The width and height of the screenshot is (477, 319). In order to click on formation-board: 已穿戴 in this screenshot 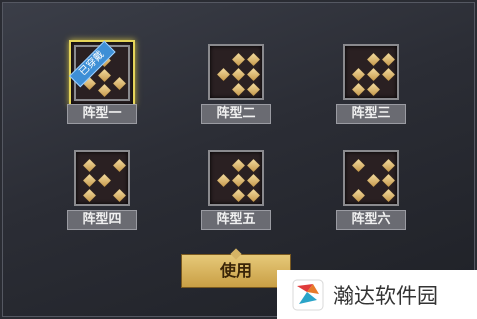, I will do `click(102, 73)`.